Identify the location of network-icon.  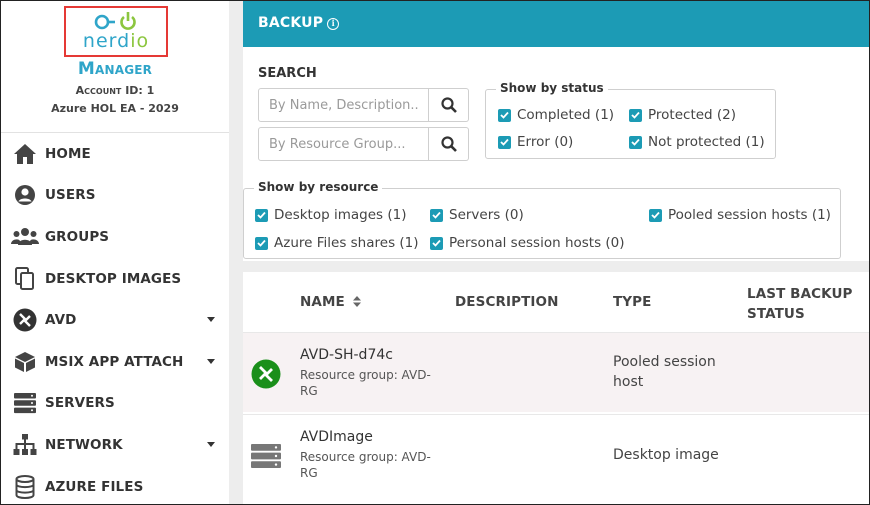
(25, 445).